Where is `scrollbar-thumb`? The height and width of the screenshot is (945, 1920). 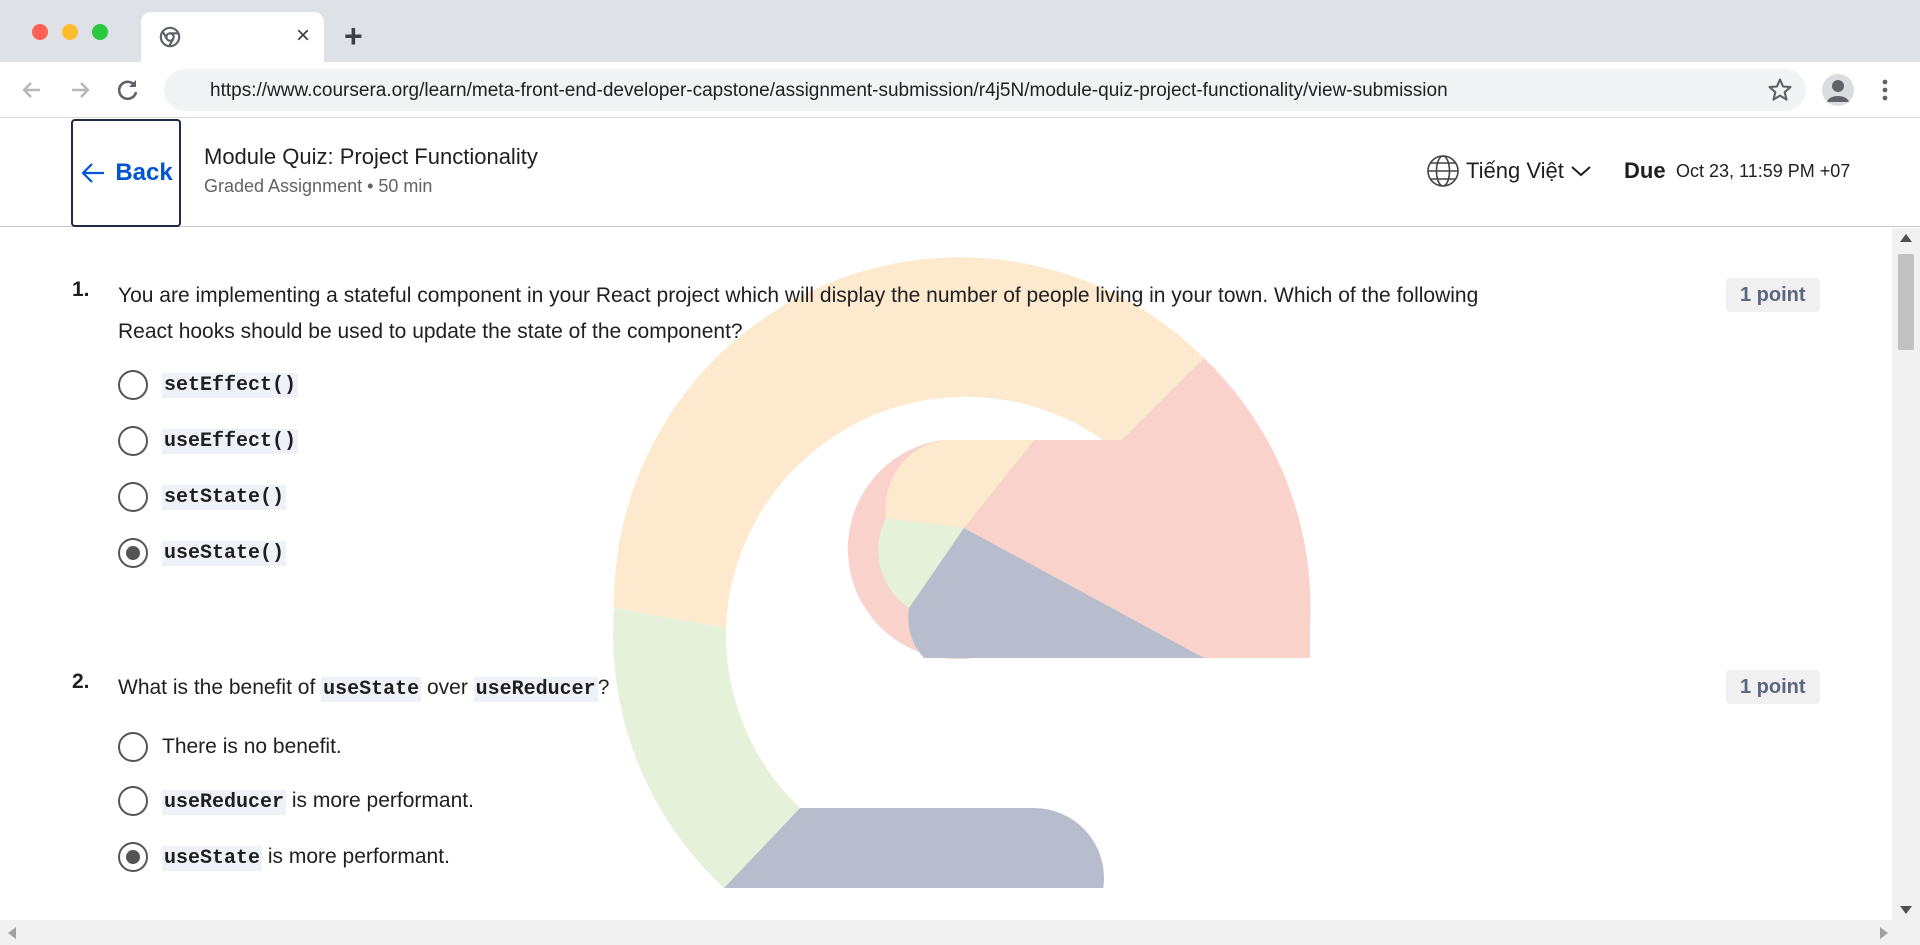 scrollbar-thumb is located at coordinates (1906, 302).